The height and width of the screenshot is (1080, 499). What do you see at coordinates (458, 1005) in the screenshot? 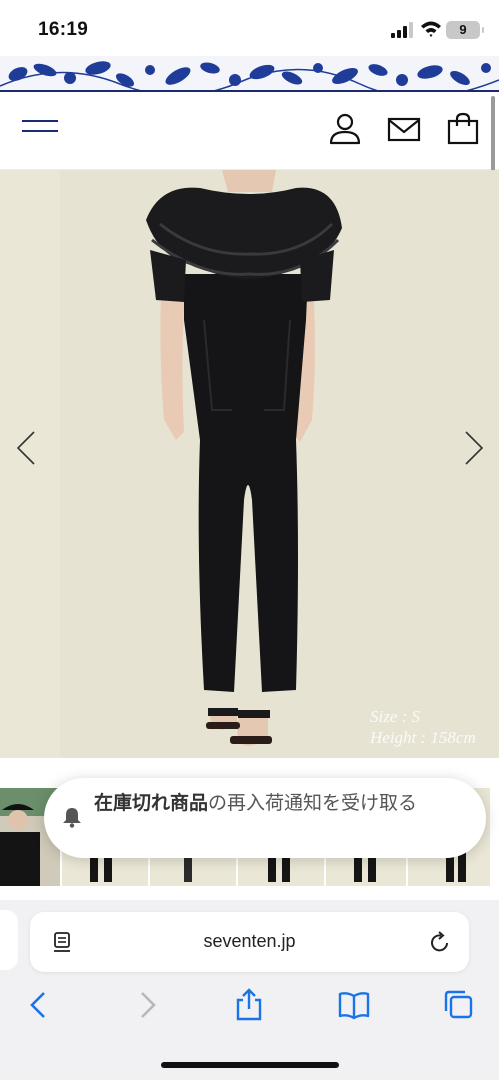
I see `tabs-icon` at bounding box center [458, 1005].